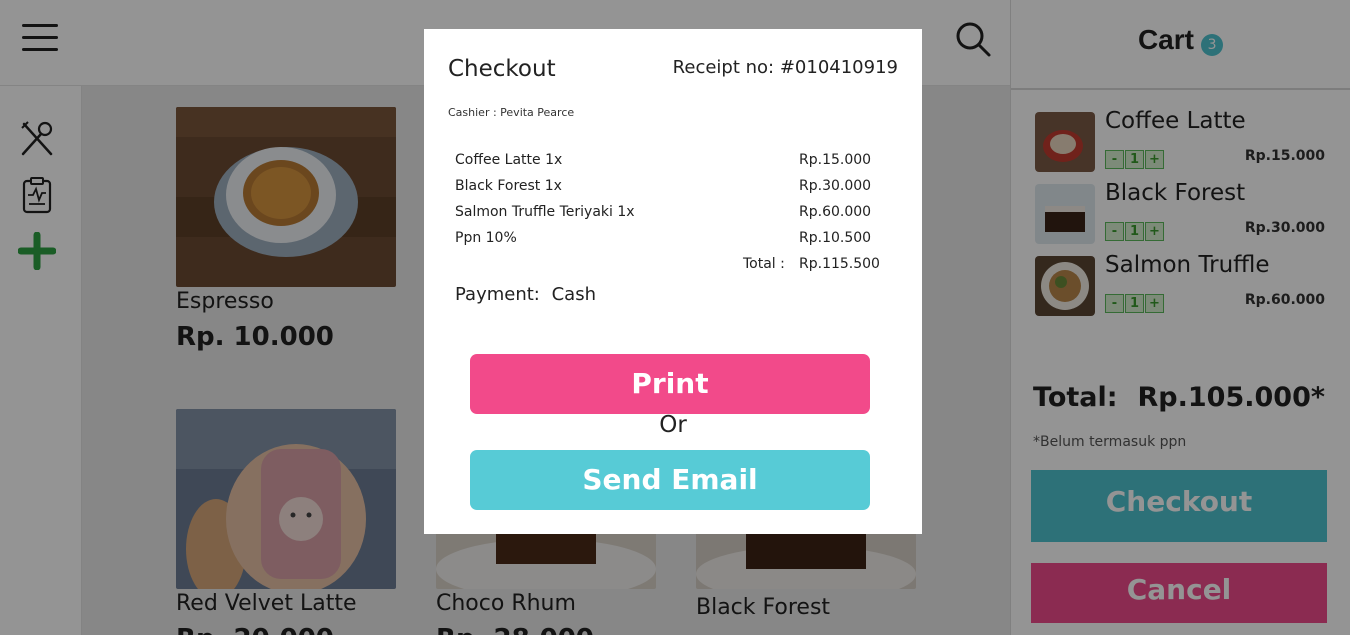  I want to click on receipt-line: Salmon Truffle Teriyaki 1x Rp.60.000, so click(663, 217).